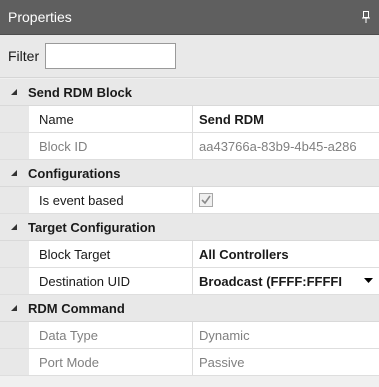 Image resolution: width=379 pixels, height=387 pixels. What do you see at coordinates (368, 281) in the screenshot?
I see `chevron-down-icon` at bounding box center [368, 281].